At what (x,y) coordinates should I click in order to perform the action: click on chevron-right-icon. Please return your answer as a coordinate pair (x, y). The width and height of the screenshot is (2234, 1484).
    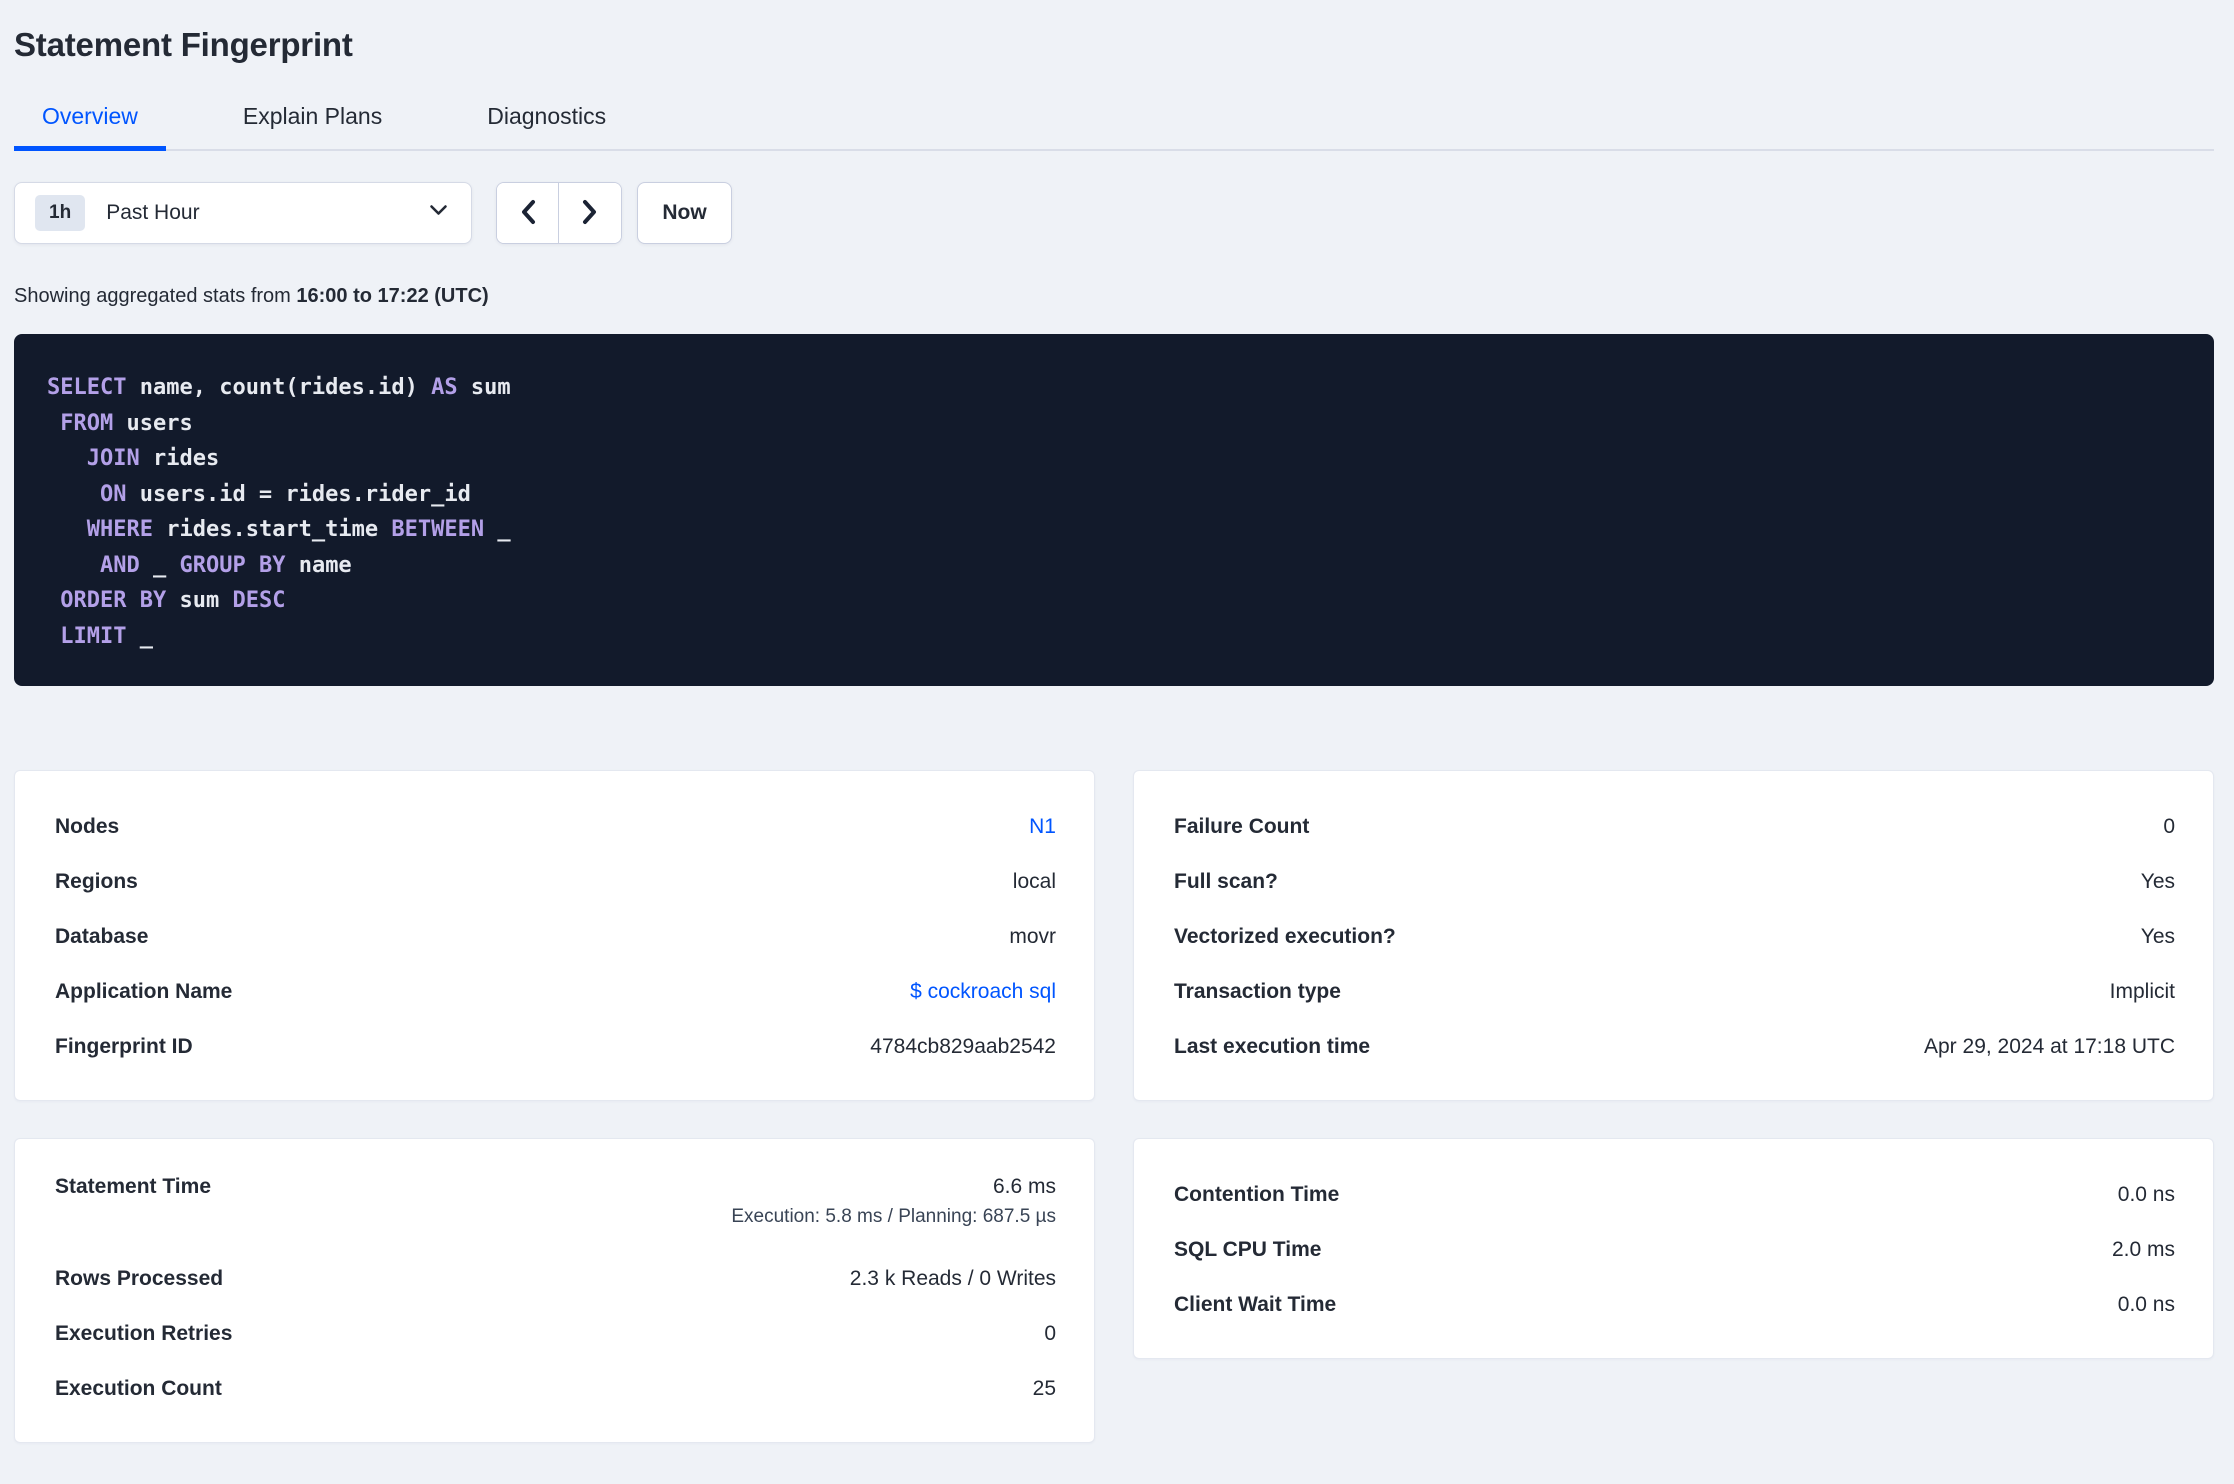
    Looking at the image, I should click on (590, 213).